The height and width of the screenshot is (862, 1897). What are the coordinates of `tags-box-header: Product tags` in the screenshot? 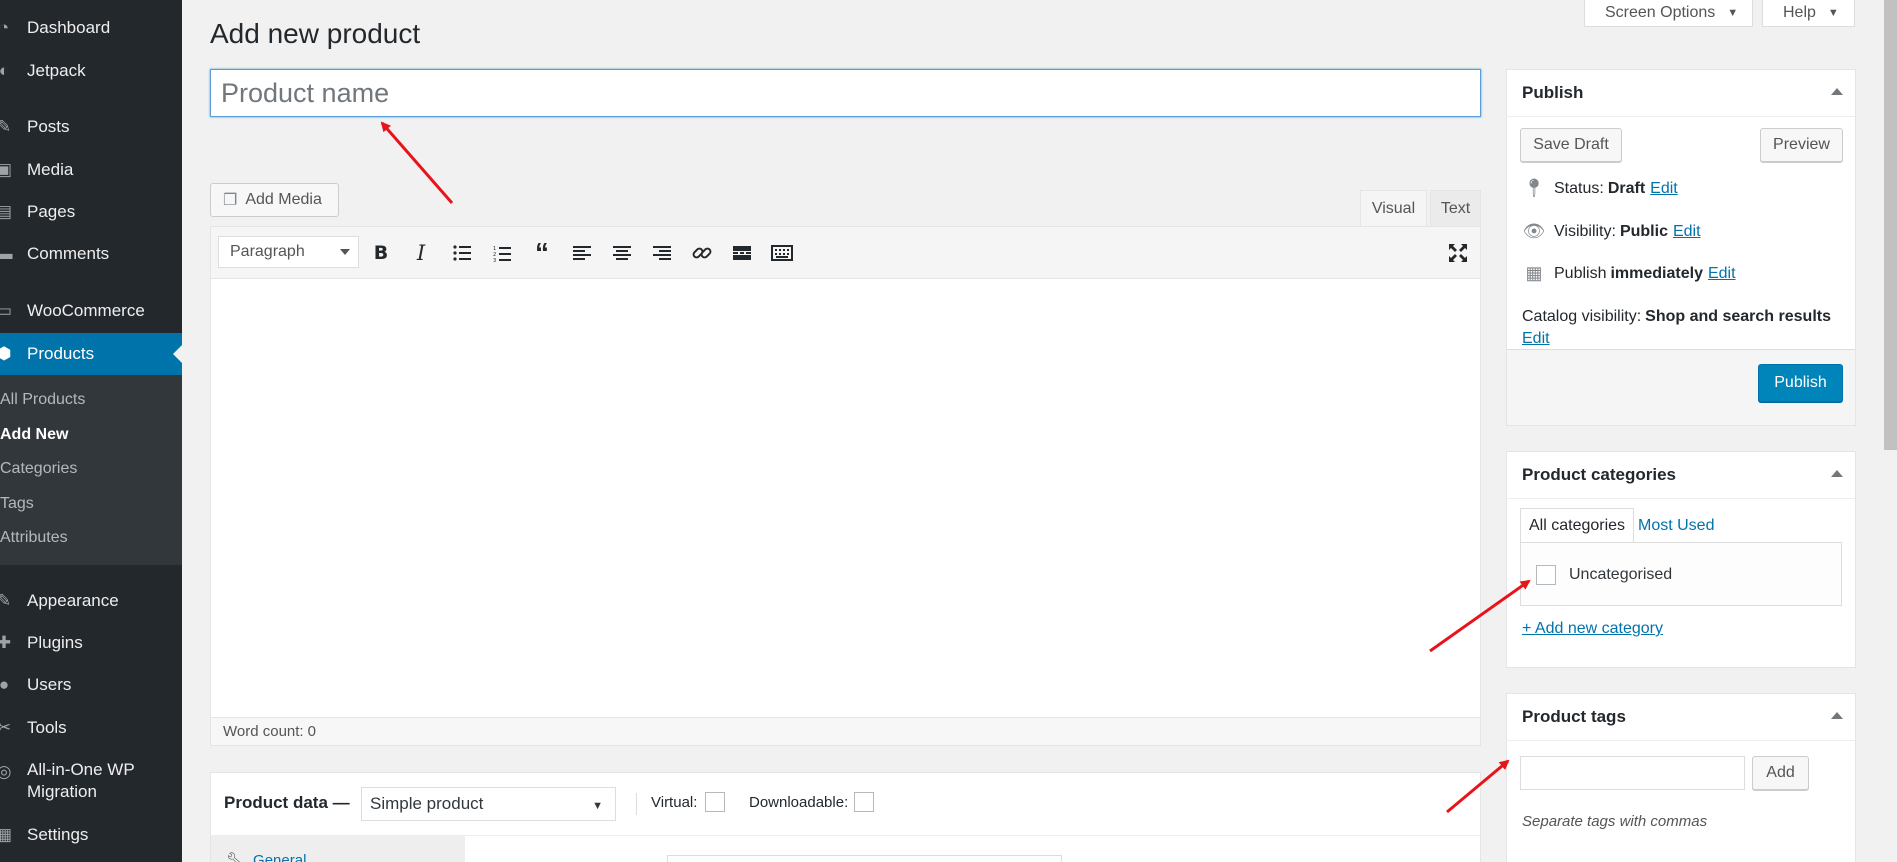 It's located at (1681, 717).